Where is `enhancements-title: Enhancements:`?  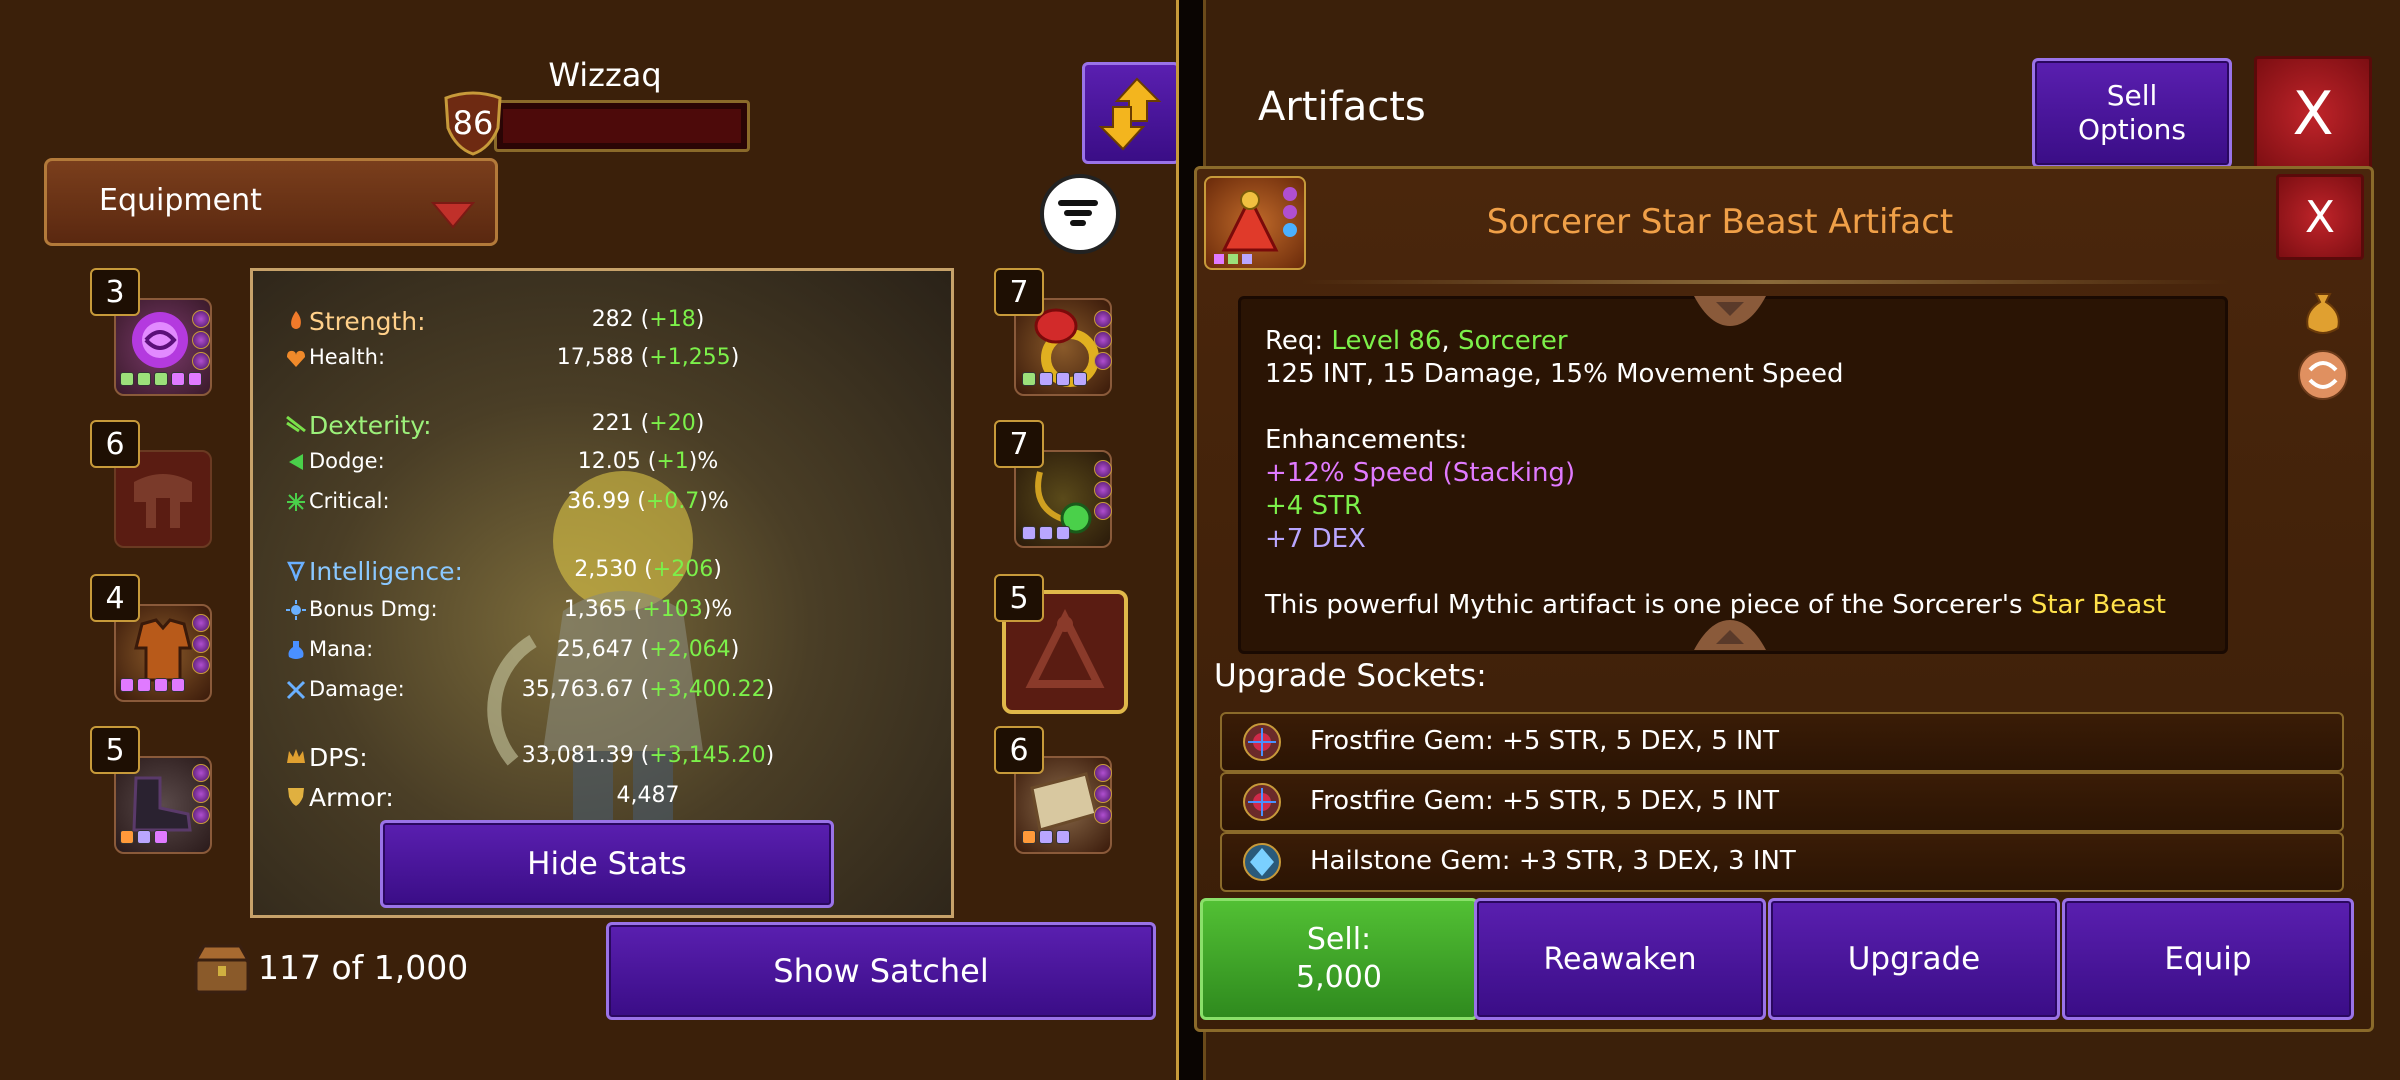
enhancements-title: Enhancements: is located at coordinates (1366, 440).